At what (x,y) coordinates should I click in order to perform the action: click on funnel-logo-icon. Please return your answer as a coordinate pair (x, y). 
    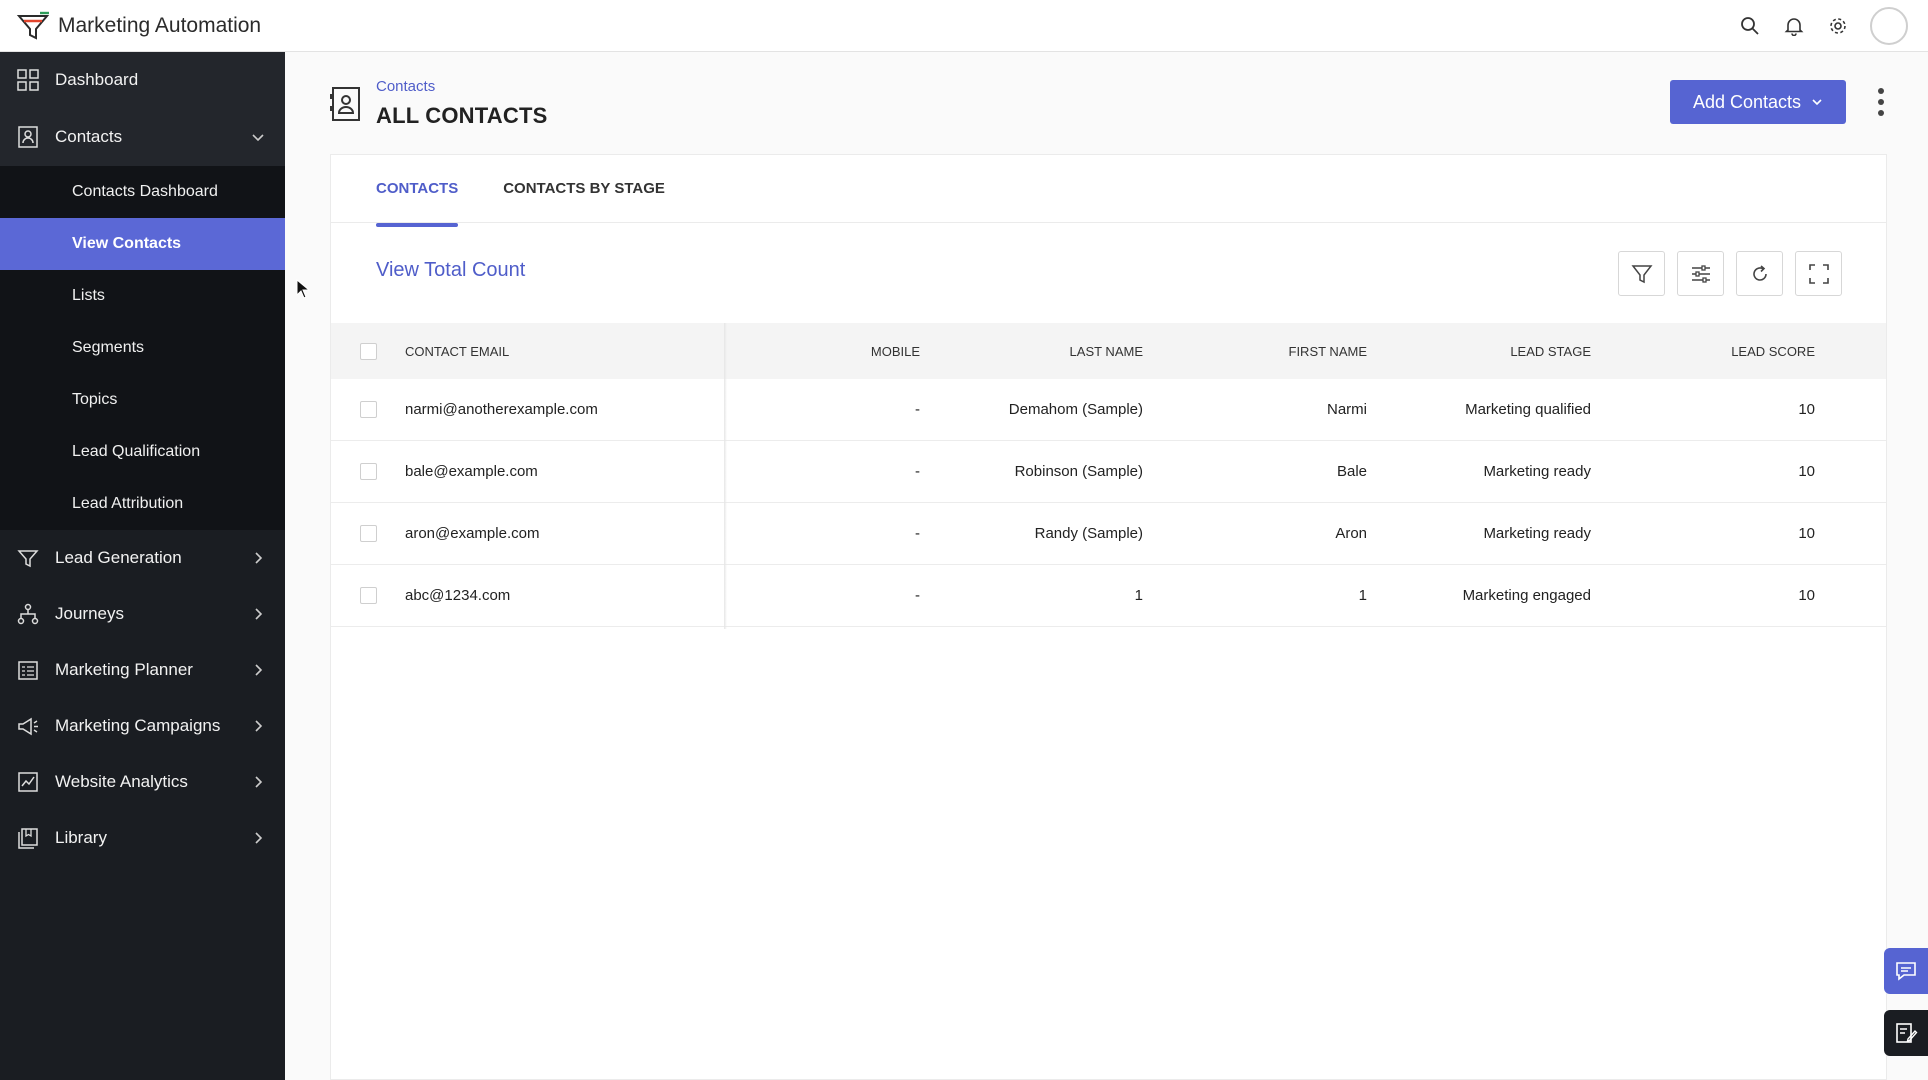
    Looking at the image, I should click on (33, 25).